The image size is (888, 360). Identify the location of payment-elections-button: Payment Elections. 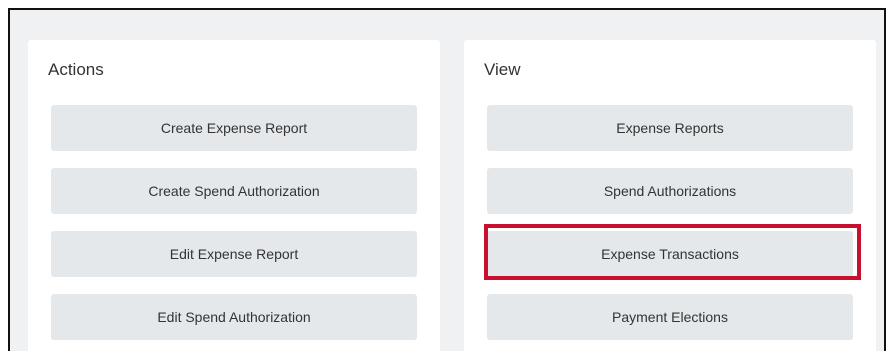
(670, 317).